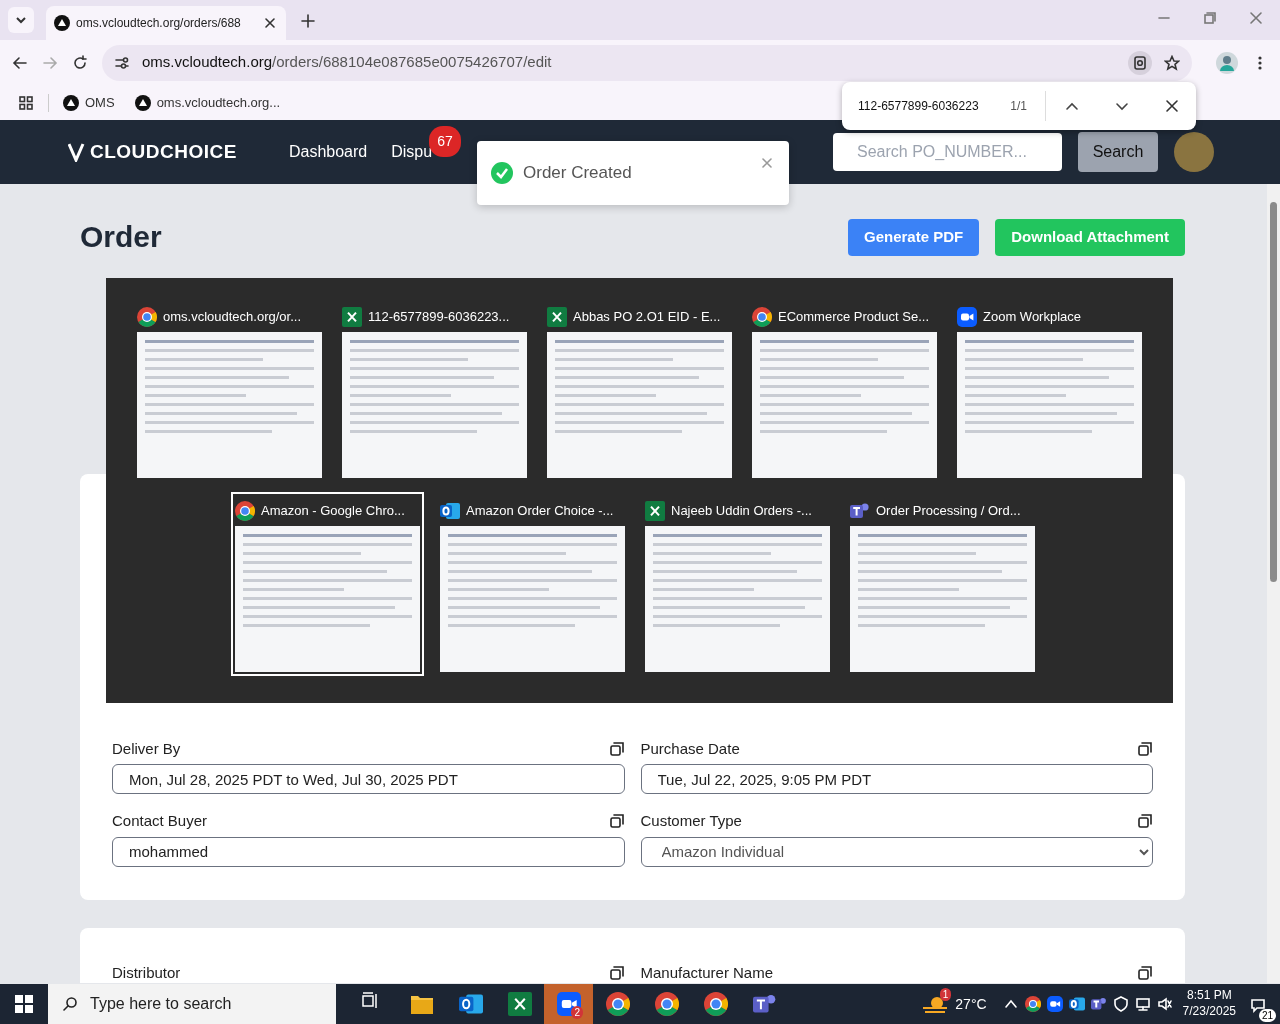 This screenshot has width=1280, height=1024. I want to click on search-button: Search, so click(1118, 152).